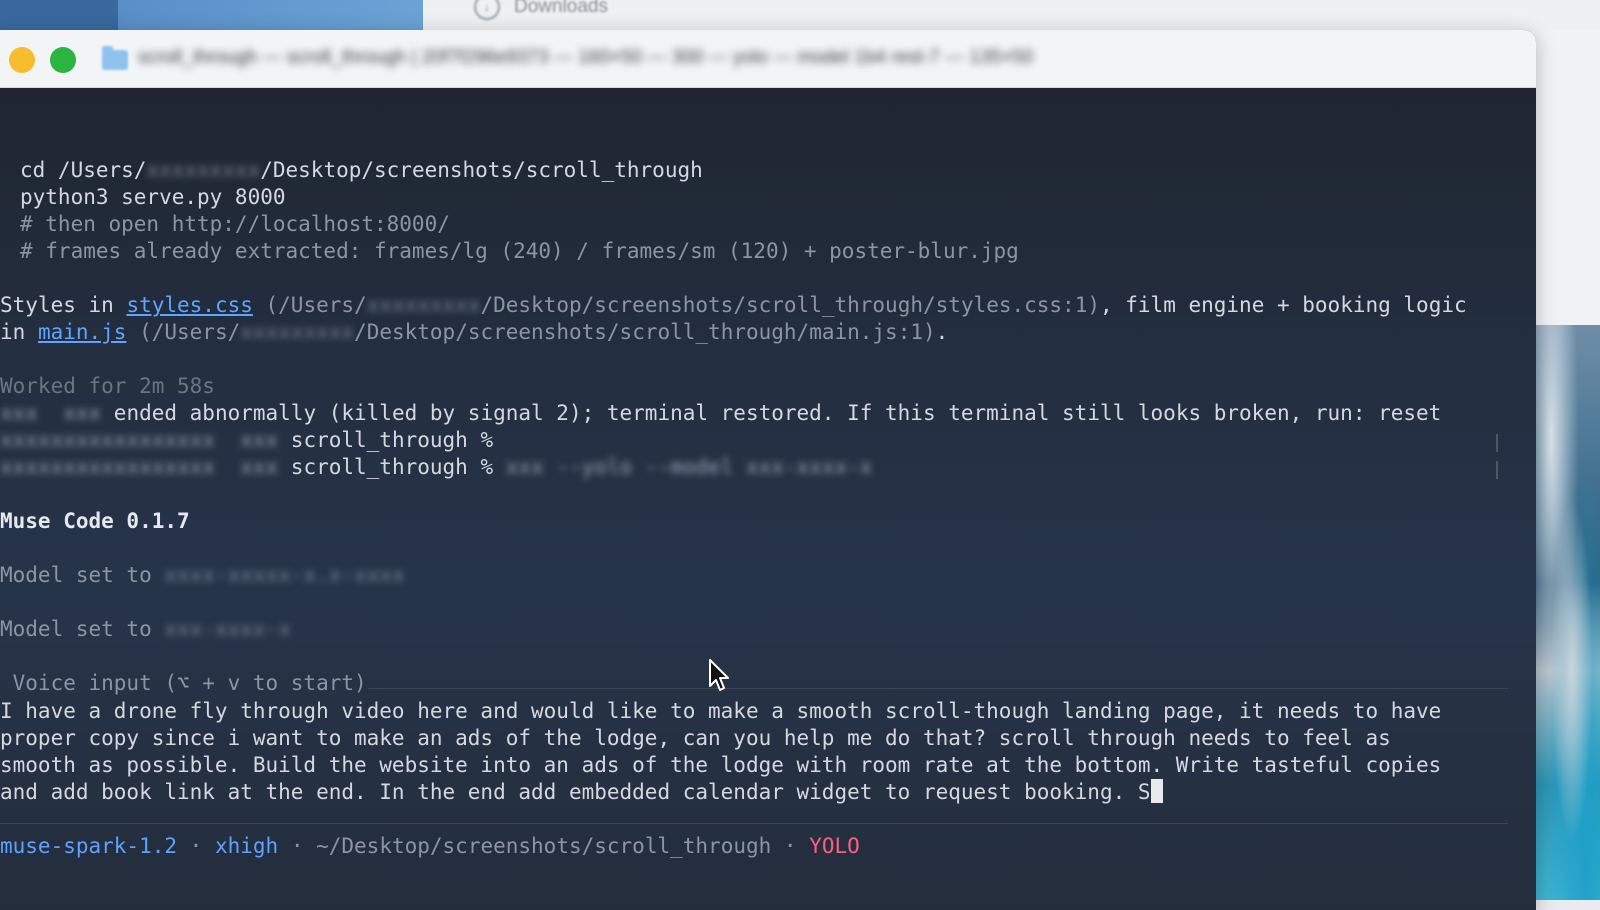 This screenshot has height=910, width=1600. Describe the element at coordinates (719, 675) in the screenshot. I see `mouse-pointer-icon` at that location.